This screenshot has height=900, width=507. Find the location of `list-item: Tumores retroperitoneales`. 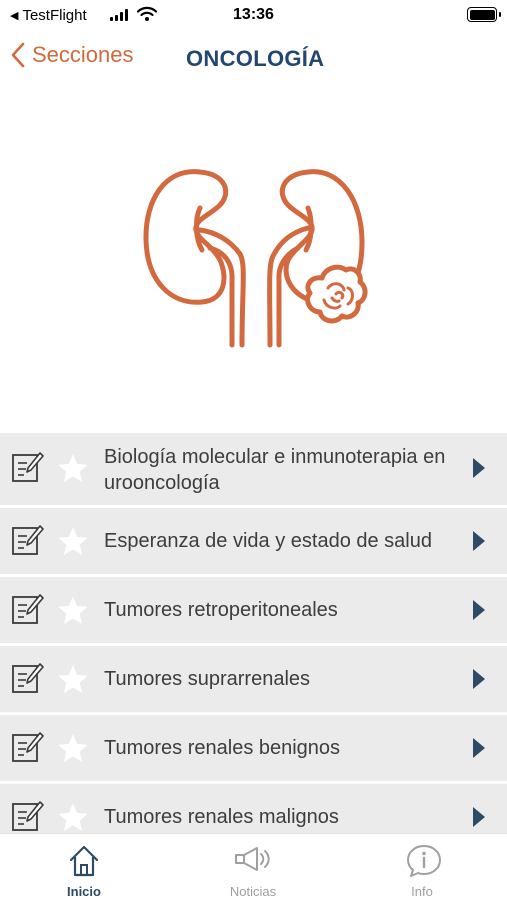

list-item: Tumores retroperitoneales is located at coordinates (253, 610).